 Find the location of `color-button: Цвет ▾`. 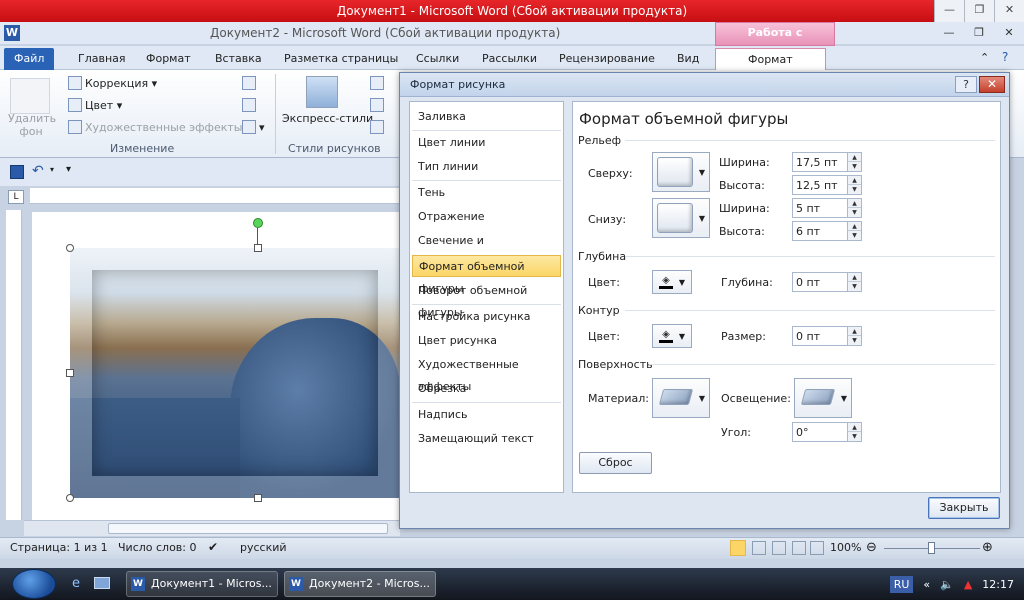

color-button: Цвет ▾ is located at coordinates (95, 105).